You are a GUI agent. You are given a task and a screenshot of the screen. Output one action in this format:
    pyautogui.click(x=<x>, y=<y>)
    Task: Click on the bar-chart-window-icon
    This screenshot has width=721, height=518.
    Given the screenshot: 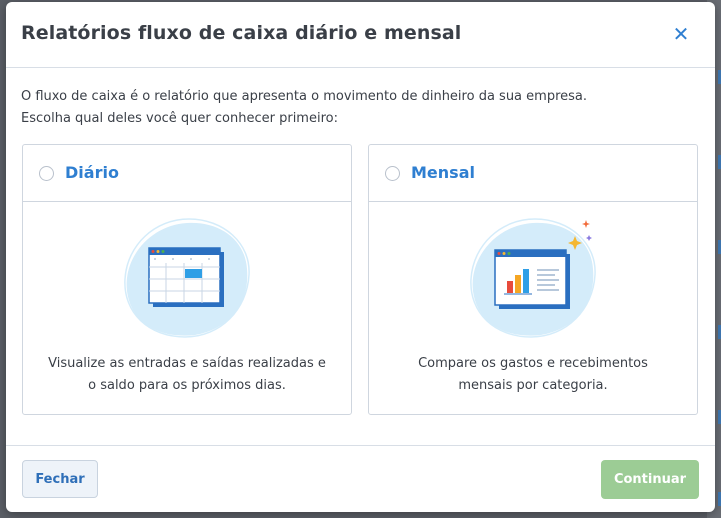 What is the action you would take?
    pyautogui.click(x=533, y=278)
    